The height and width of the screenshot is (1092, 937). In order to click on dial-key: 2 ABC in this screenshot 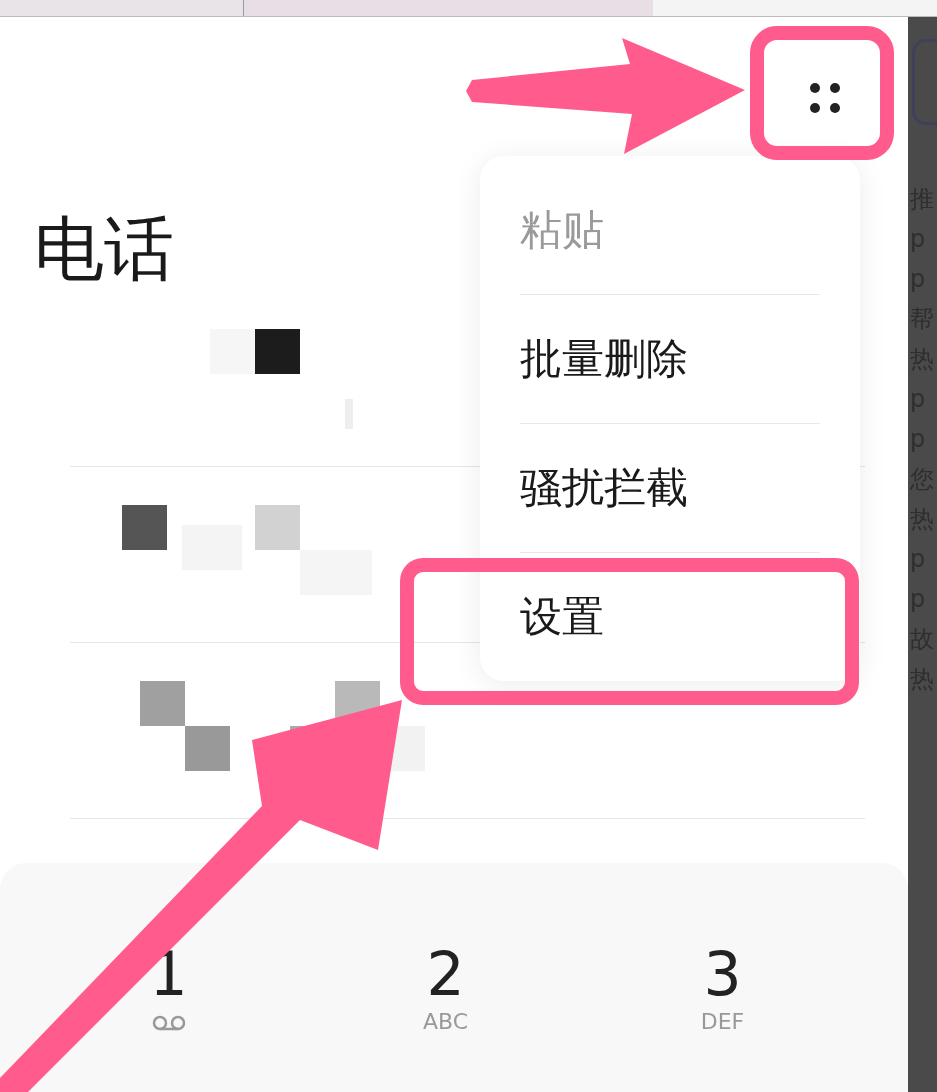, I will do `click(445, 987)`.